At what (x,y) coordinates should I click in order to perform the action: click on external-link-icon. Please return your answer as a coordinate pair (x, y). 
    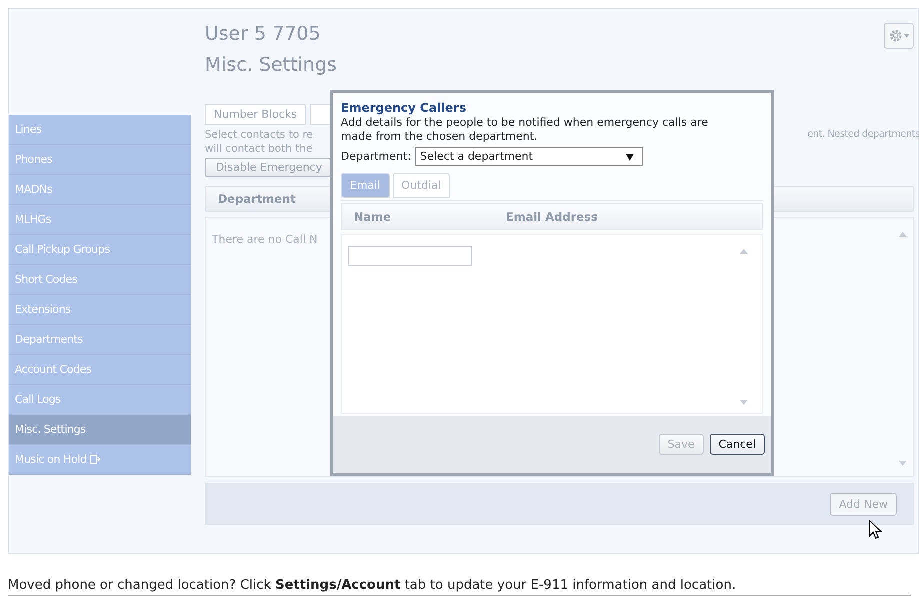
    Looking at the image, I should click on (95, 459).